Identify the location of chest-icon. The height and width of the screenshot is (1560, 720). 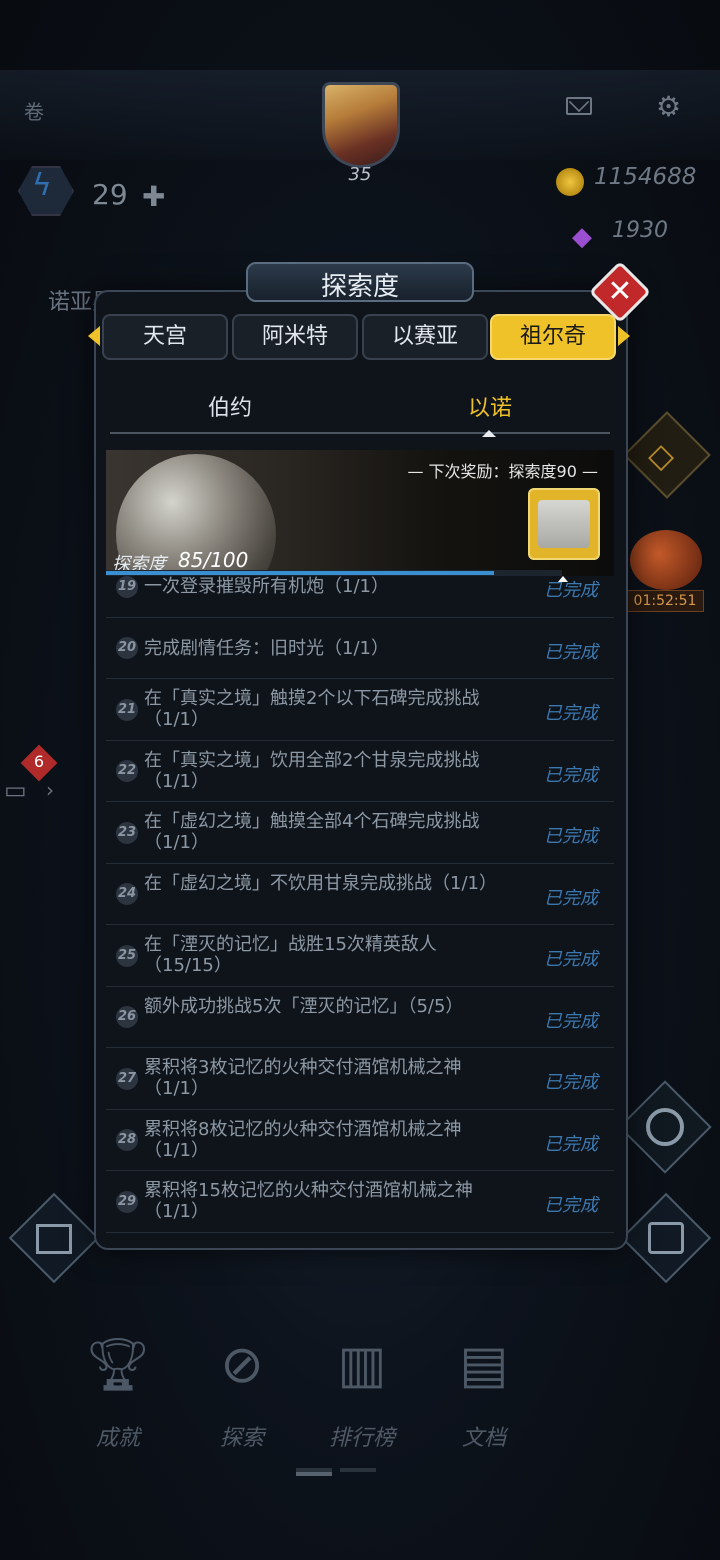
(564, 524).